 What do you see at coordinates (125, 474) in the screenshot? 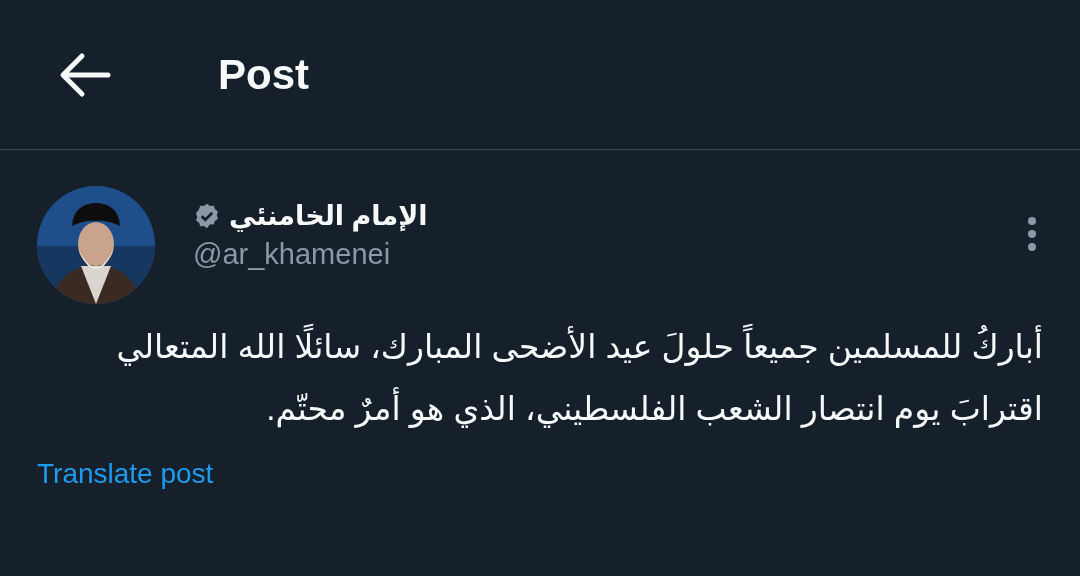
I see `translate-link: Translate post` at bounding box center [125, 474].